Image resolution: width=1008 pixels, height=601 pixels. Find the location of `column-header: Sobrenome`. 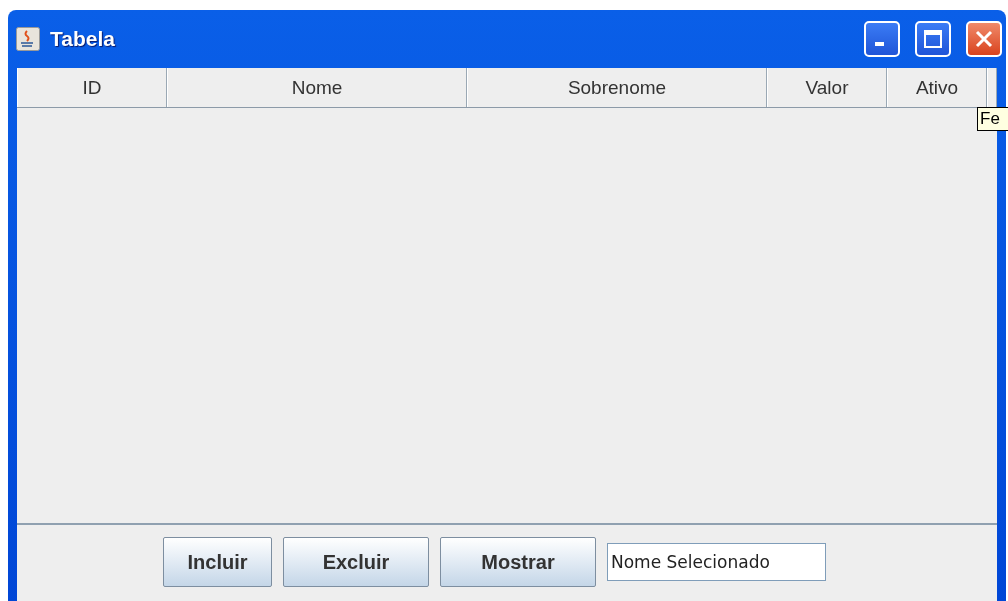

column-header: Sobrenome is located at coordinates (617, 87).